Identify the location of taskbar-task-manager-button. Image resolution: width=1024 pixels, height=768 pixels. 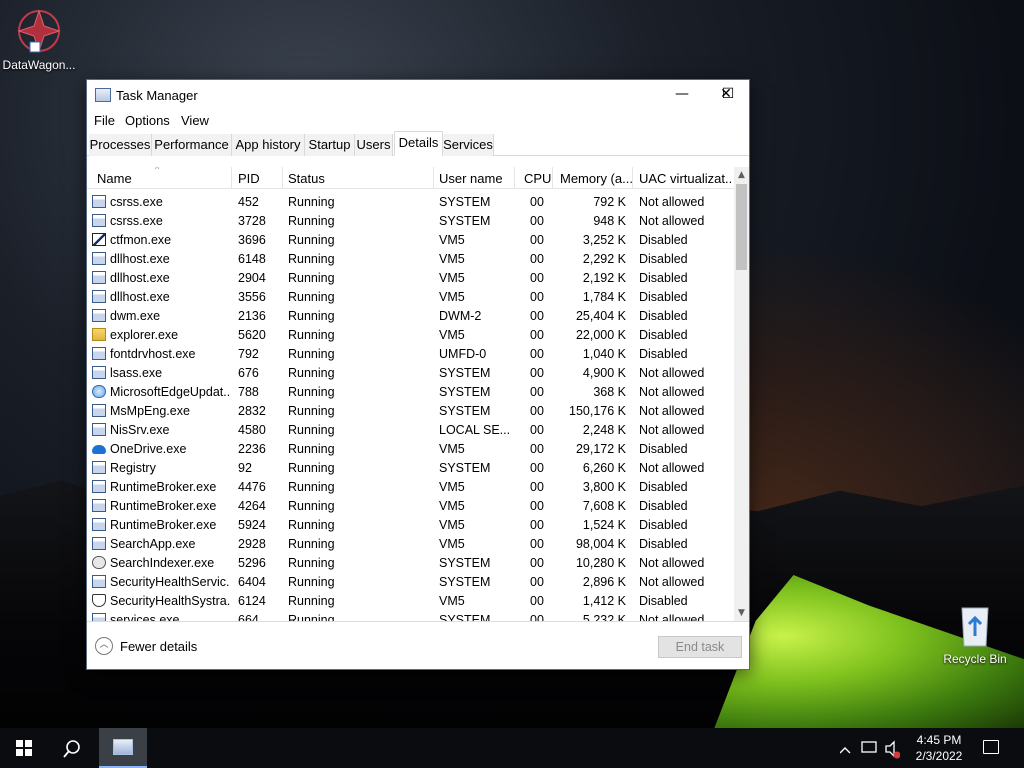
(123, 748).